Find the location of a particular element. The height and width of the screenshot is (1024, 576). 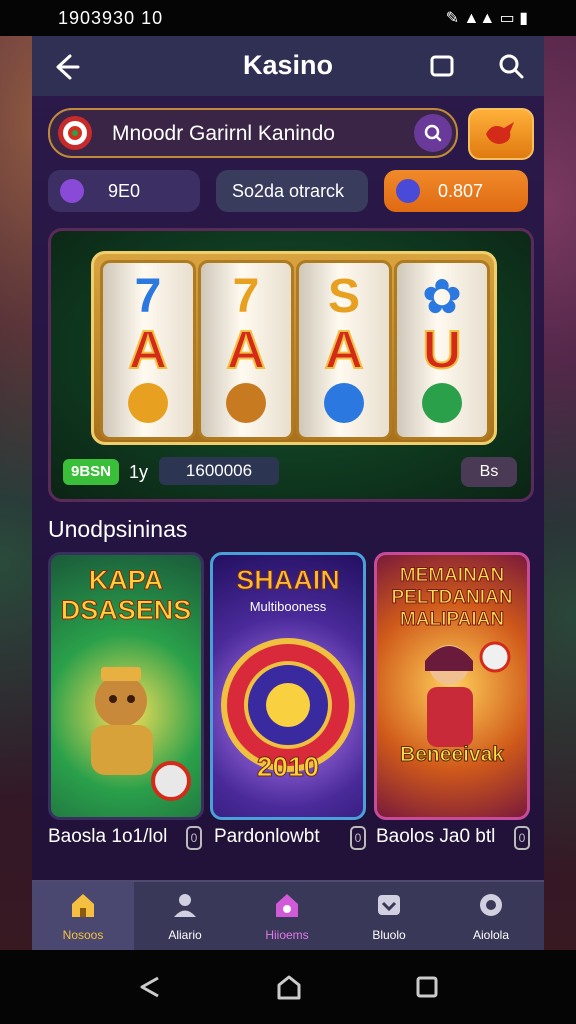

coin-icon is located at coordinates (72, 191).